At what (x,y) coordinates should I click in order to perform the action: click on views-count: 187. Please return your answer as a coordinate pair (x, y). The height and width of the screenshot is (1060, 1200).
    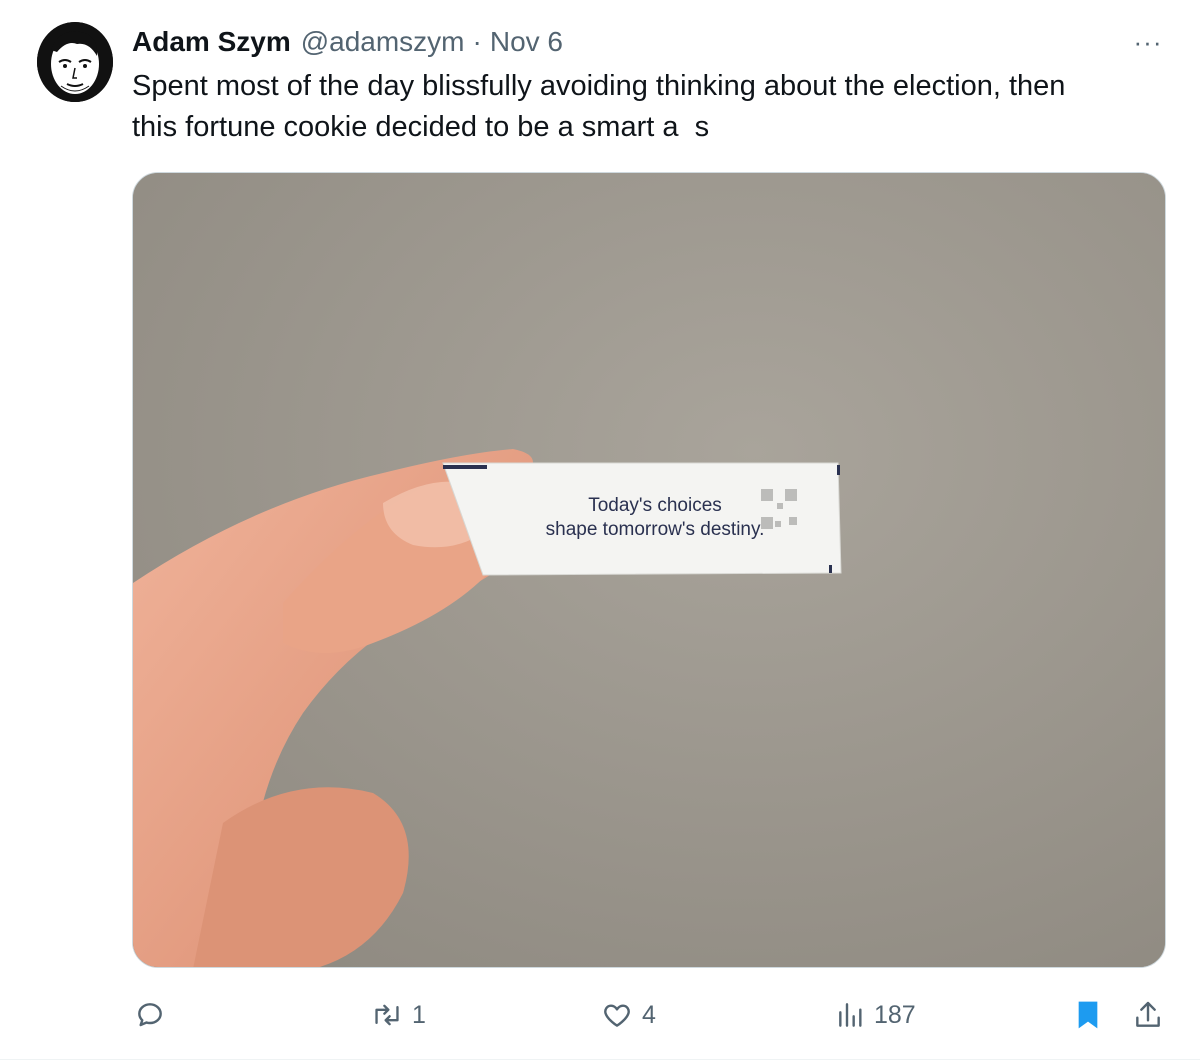
    Looking at the image, I should click on (895, 1014).